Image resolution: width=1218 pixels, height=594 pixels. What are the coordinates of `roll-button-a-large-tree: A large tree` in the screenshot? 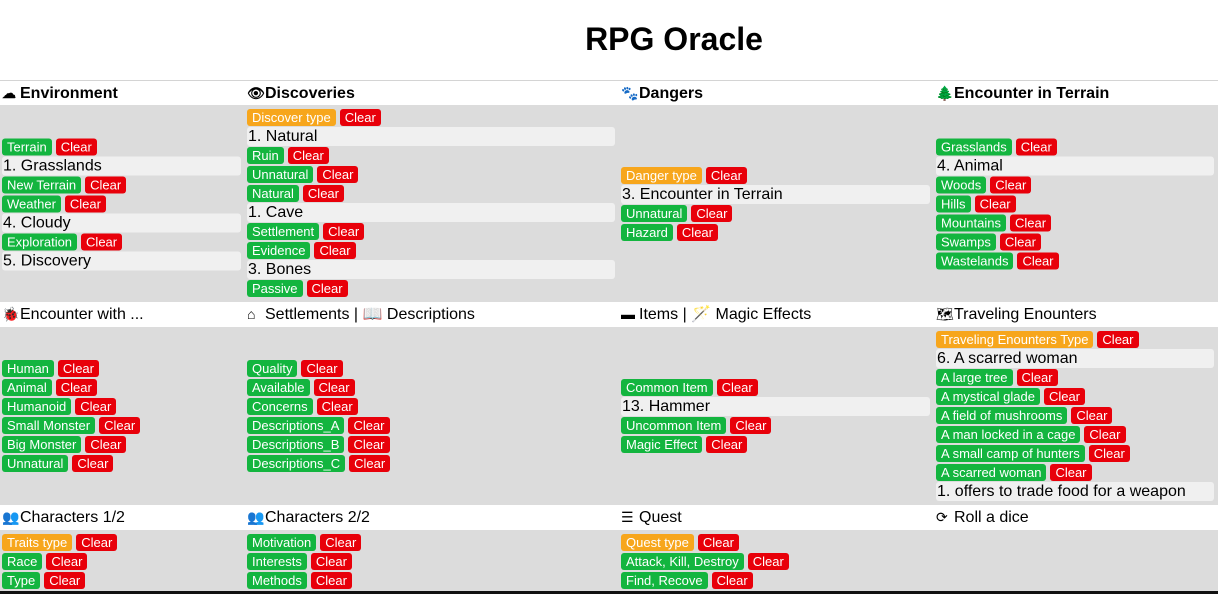 It's located at (974, 377).